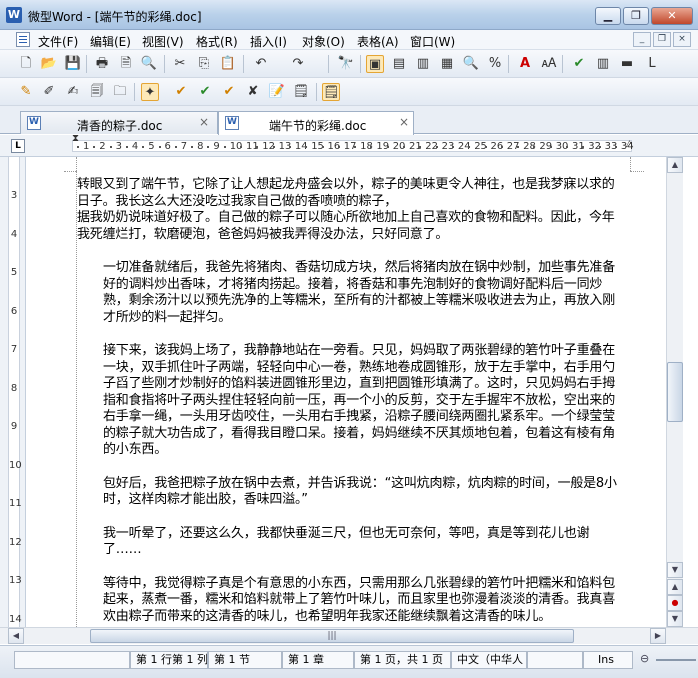 This screenshot has width=698, height=678. I want to click on scroll-down-button: ▼, so click(675, 570).